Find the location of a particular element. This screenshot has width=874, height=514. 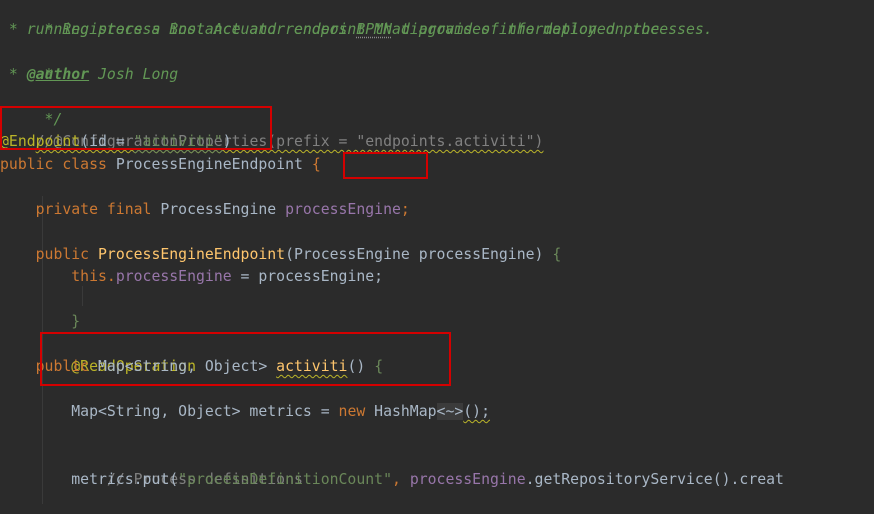

semicolon: ; is located at coordinates (405, 209).